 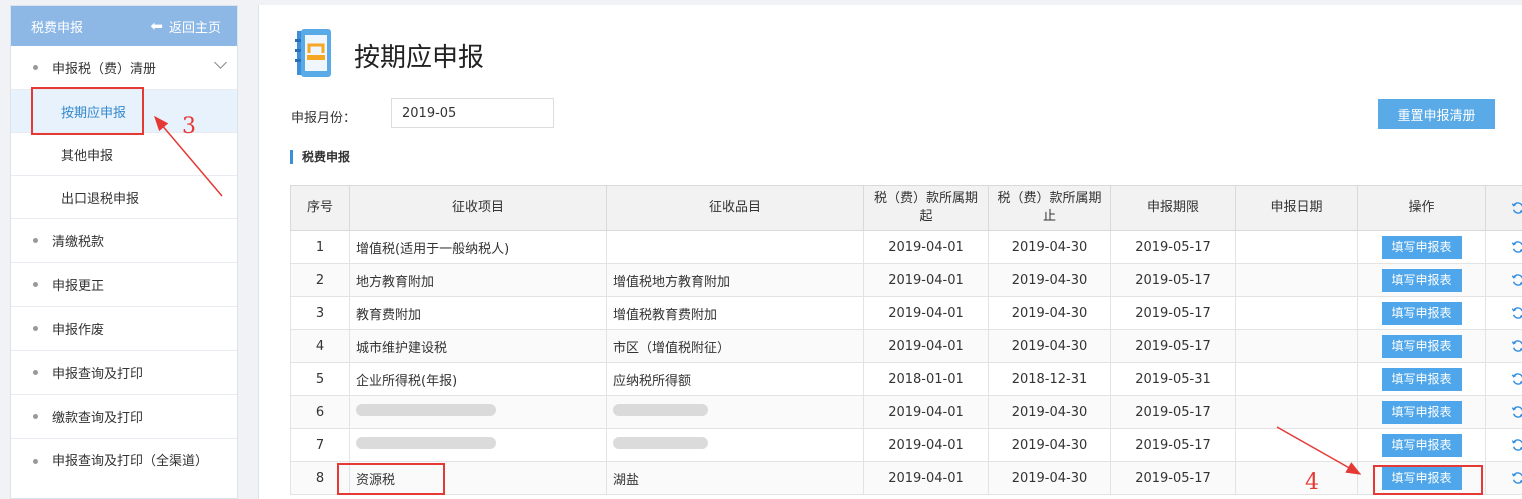 What do you see at coordinates (478, 346) in the screenshot?
I see `cell-item: 城市维护建设税` at bounding box center [478, 346].